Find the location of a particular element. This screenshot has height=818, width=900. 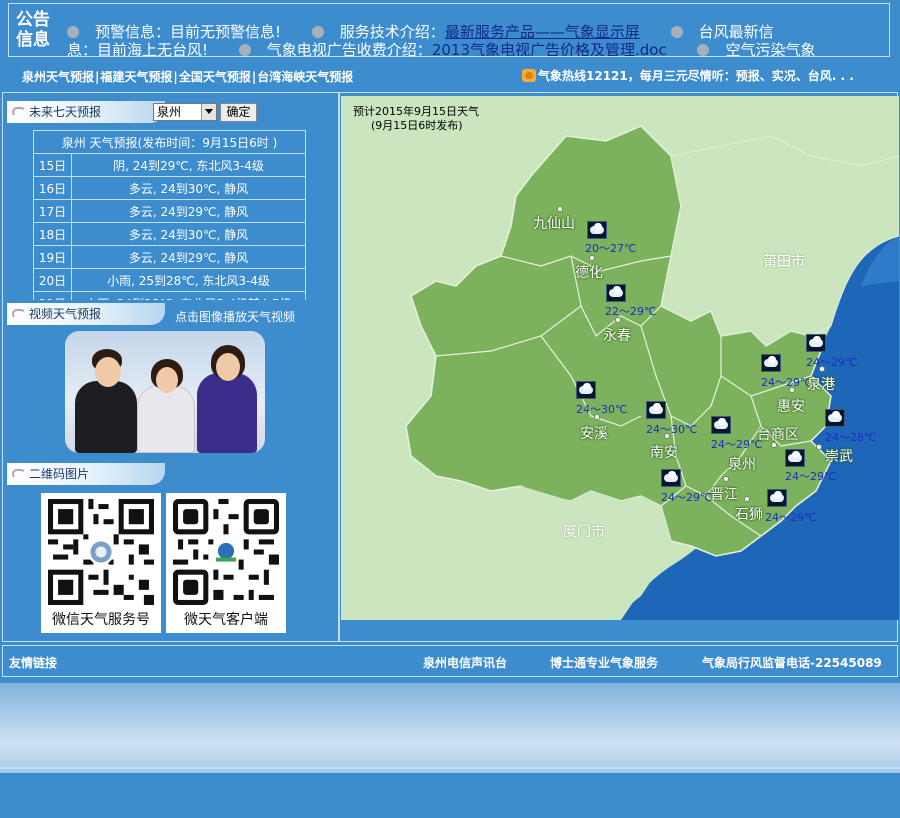

nav-link-fujian: 福建天气预报 is located at coordinates (136, 77).